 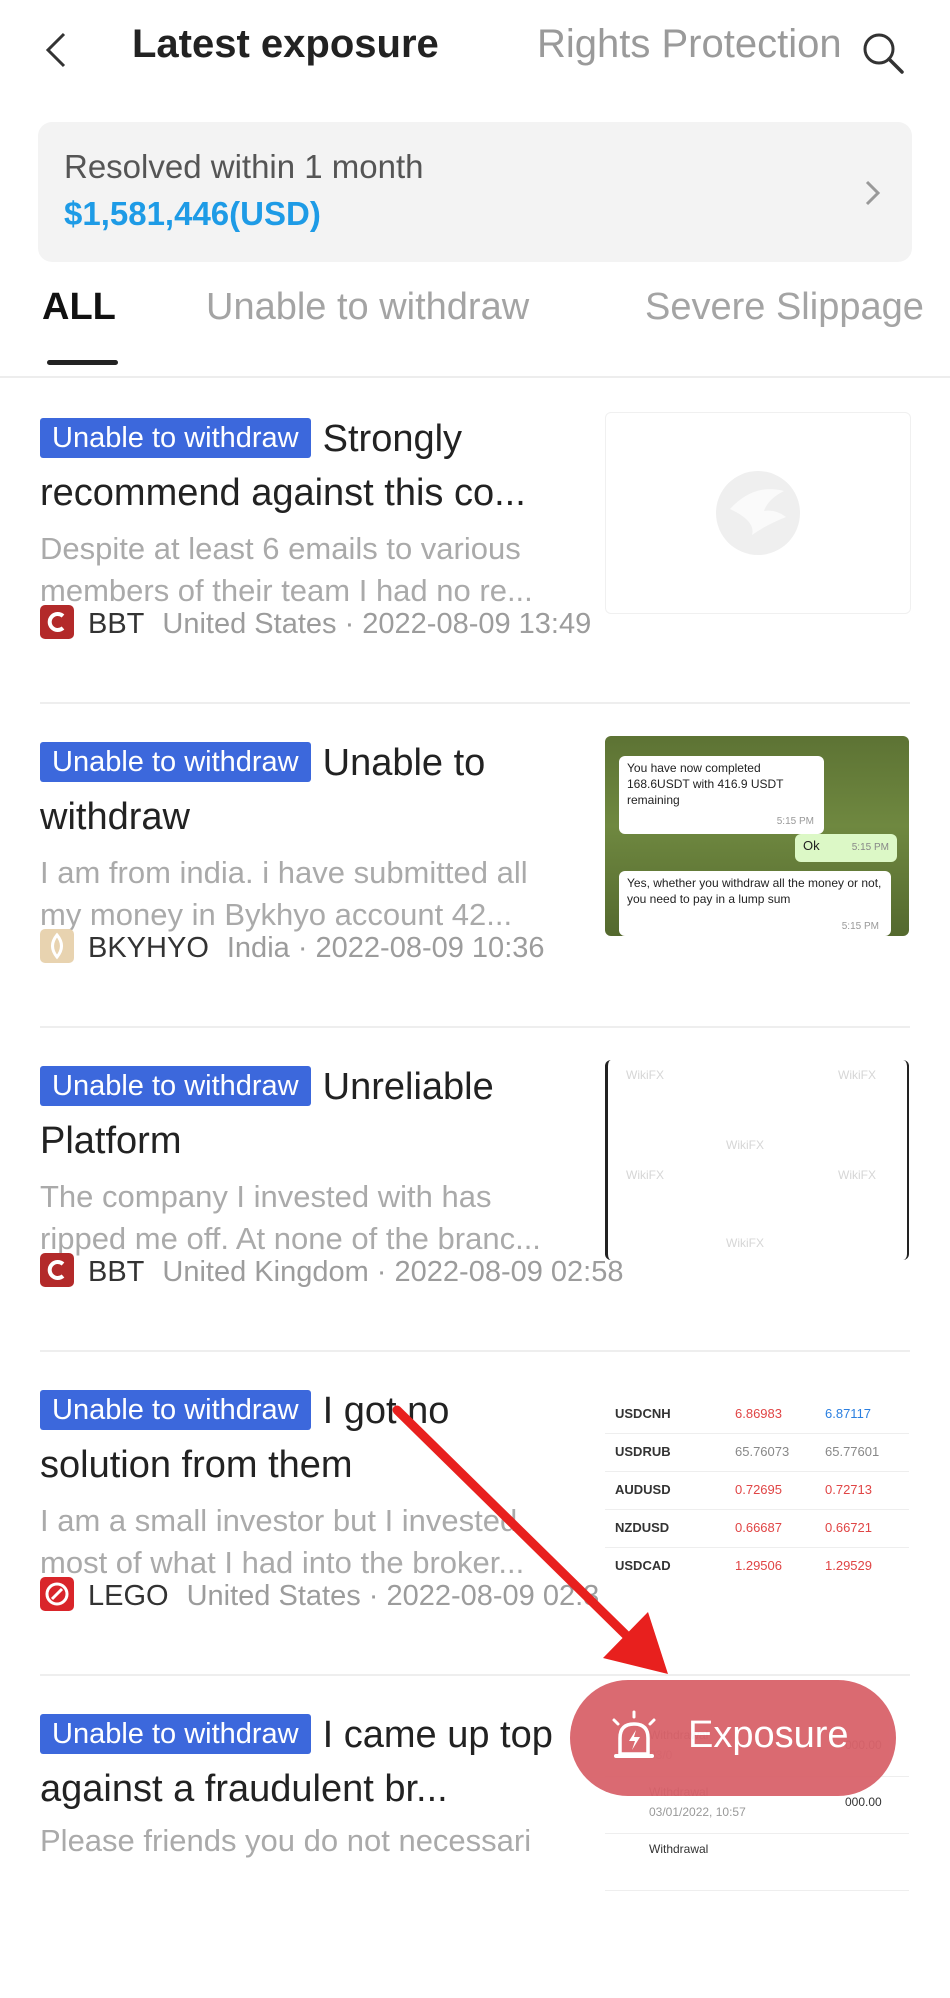 I want to click on rate-ask: 0.72713, so click(x=848, y=1489).